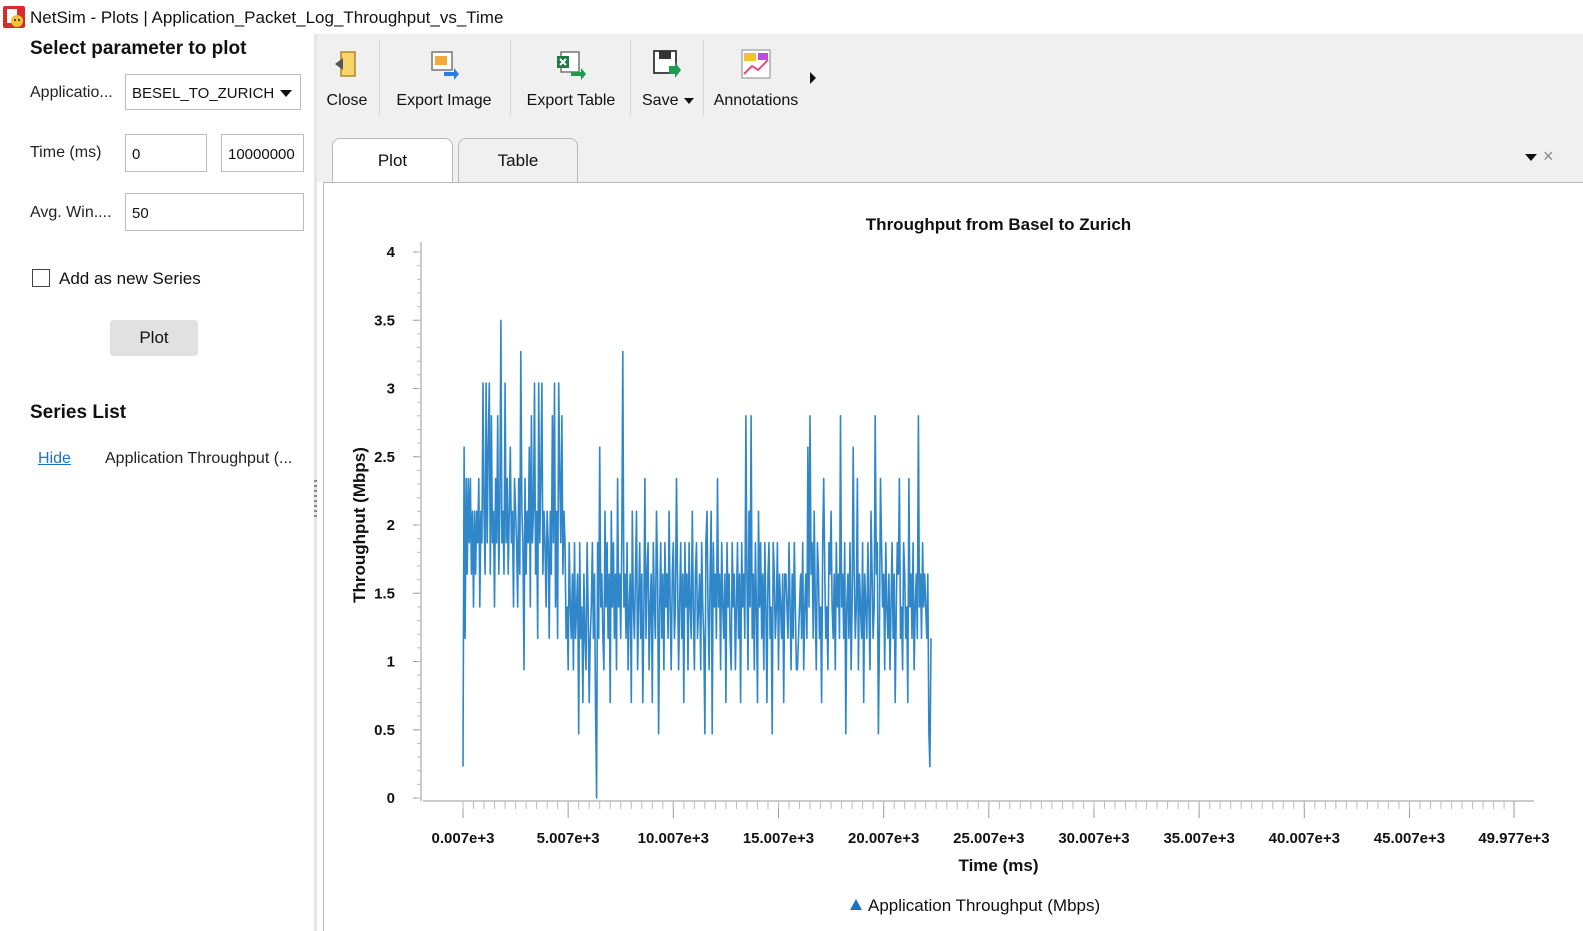 The width and height of the screenshot is (1583, 931). What do you see at coordinates (359, 525) in the screenshot?
I see `y-axis-label: Throughput (Mbps)` at bounding box center [359, 525].